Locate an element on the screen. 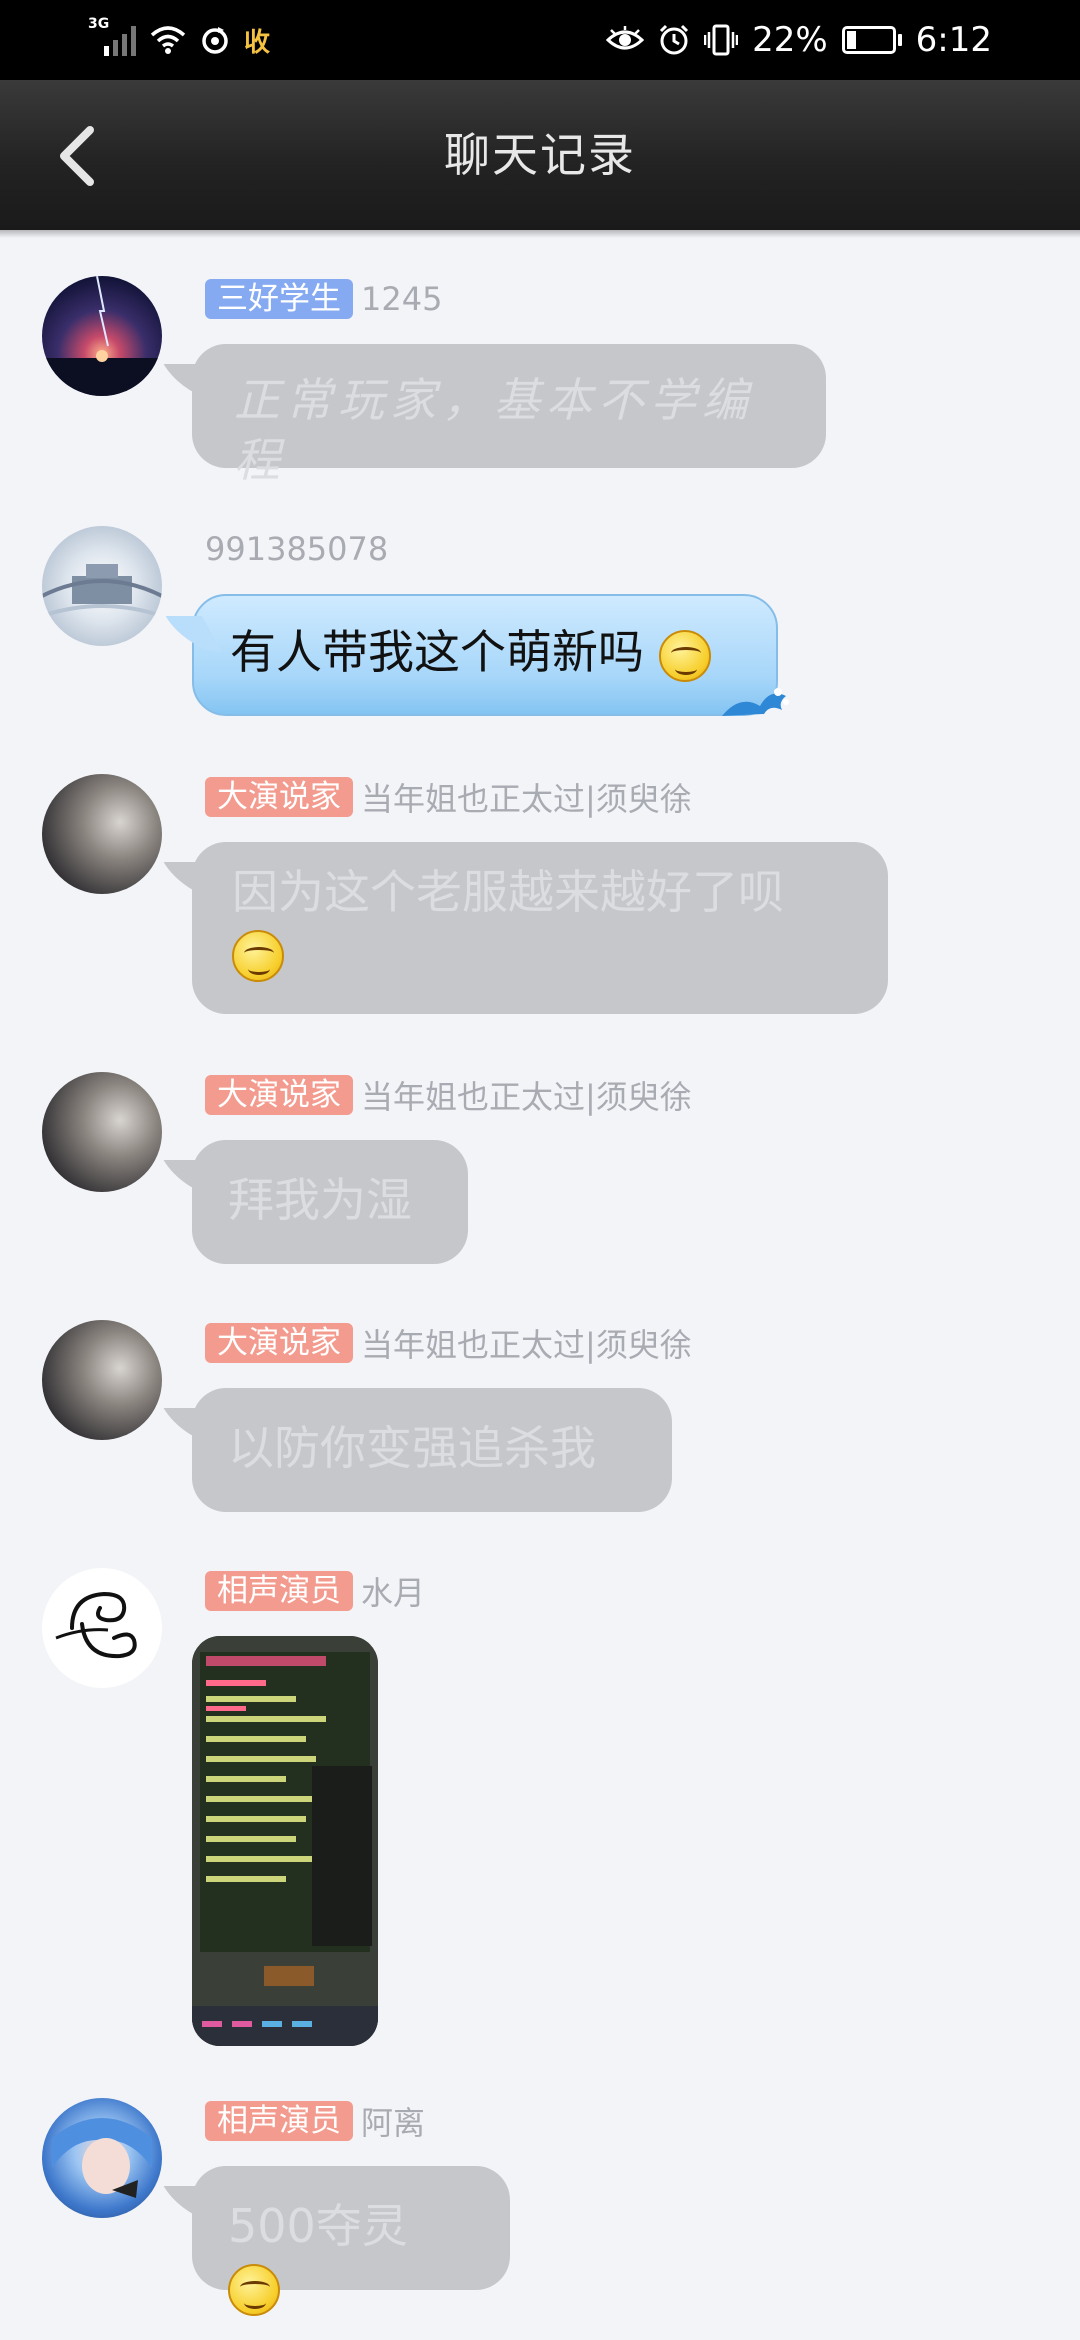 The image size is (1080, 2340). message-bubble: 拜我为湿 is located at coordinates (330, 1202).